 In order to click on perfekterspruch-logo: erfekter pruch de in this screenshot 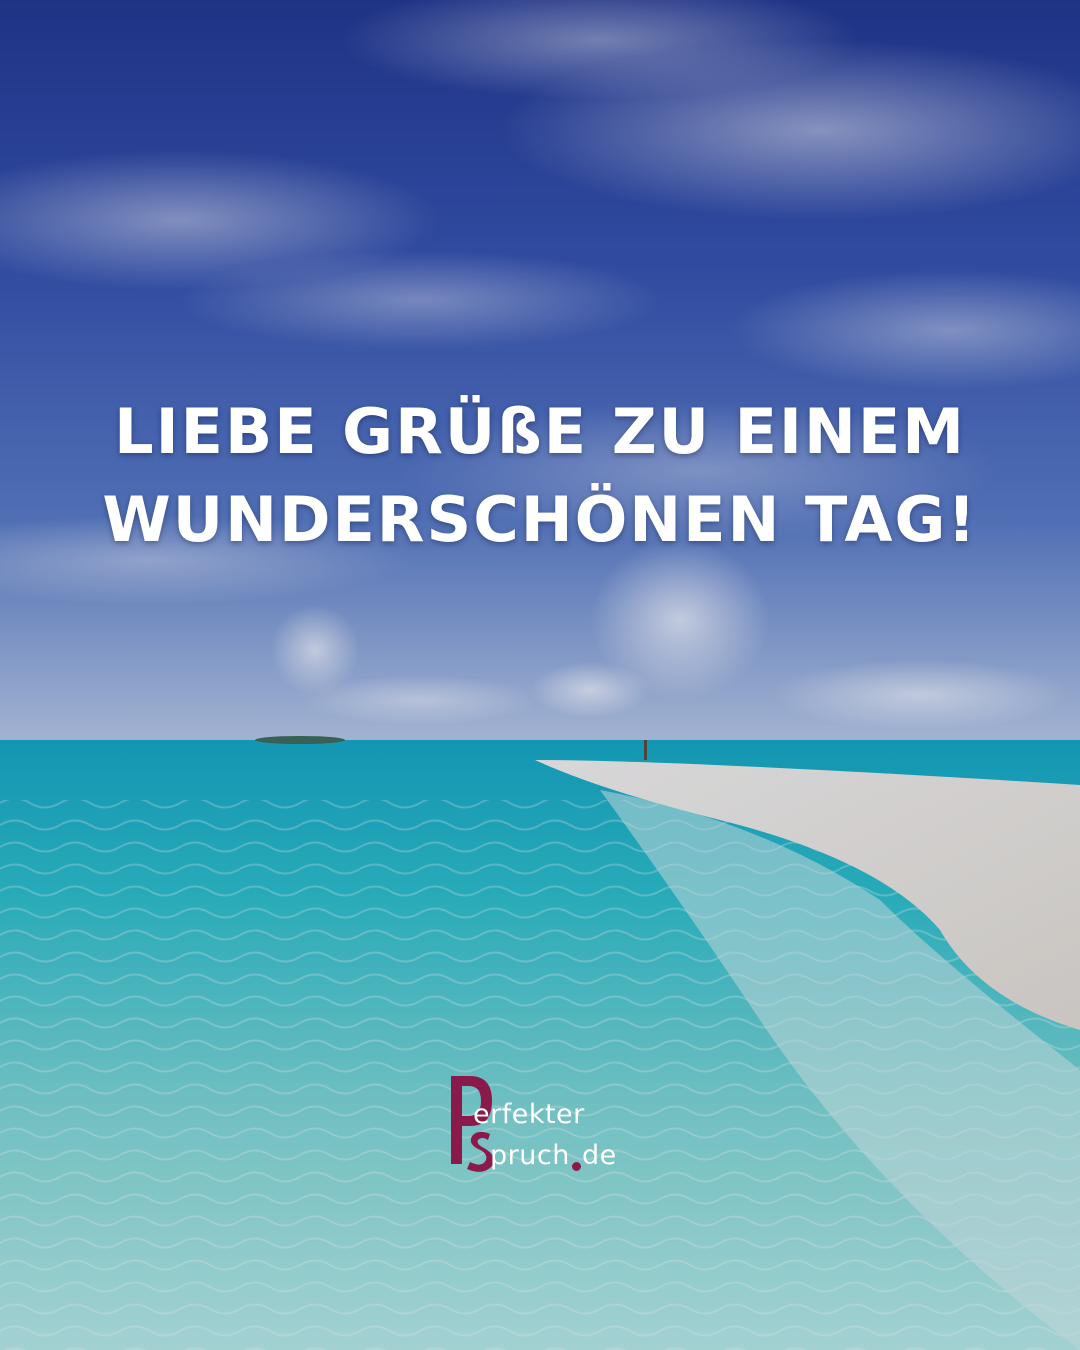, I will do `click(548, 1124)`.